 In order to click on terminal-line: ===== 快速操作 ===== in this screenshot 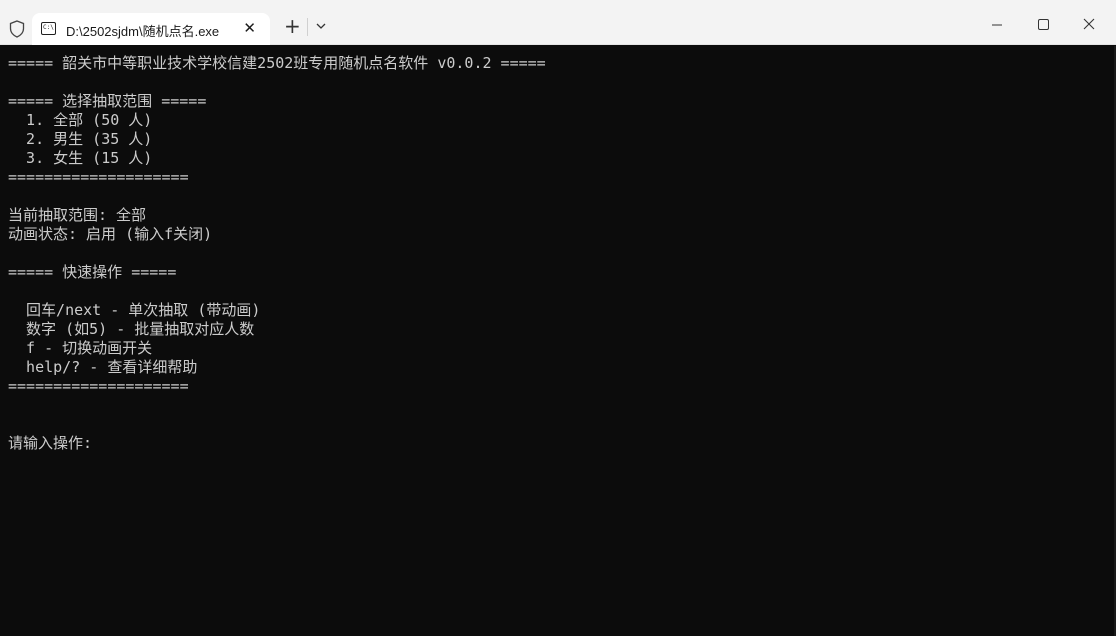, I will do `click(92, 272)`.